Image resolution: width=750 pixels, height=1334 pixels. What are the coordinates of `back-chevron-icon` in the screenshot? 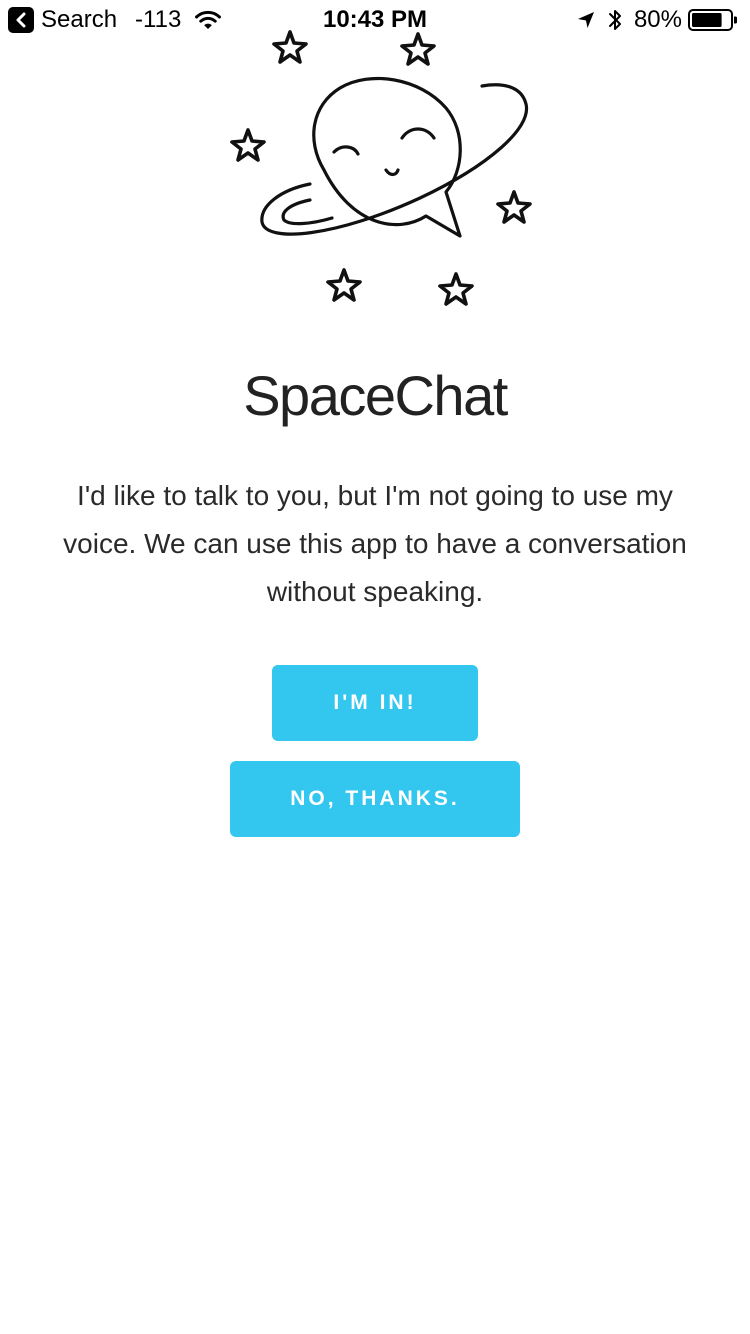 It's located at (21, 20).